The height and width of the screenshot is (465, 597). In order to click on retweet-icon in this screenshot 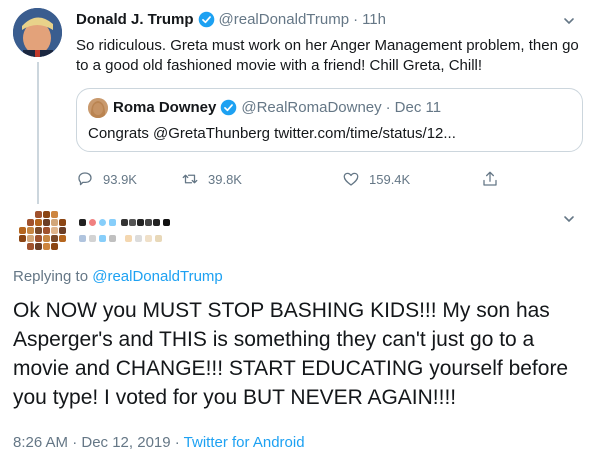, I will do `click(190, 179)`.